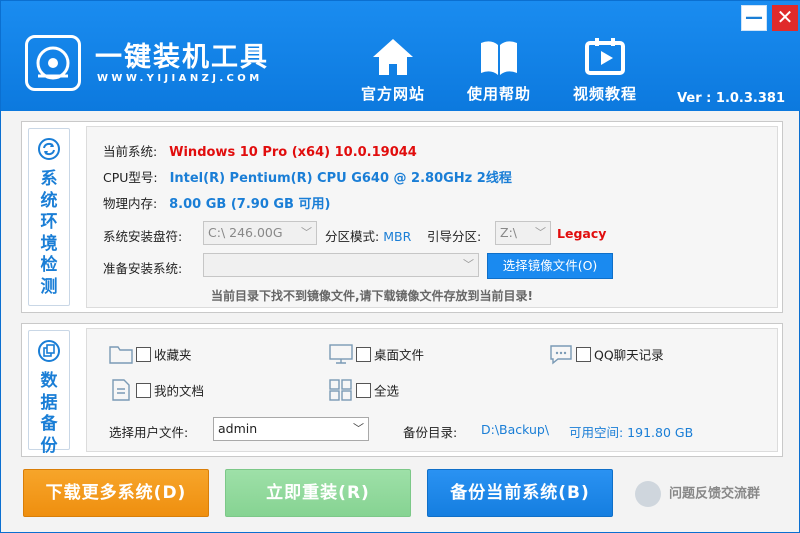 The height and width of the screenshot is (533, 800). What do you see at coordinates (550, 266) in the screenshot?
I see `select-image-button: 选择镜像文件(O)` at bounding box center [550, 266].